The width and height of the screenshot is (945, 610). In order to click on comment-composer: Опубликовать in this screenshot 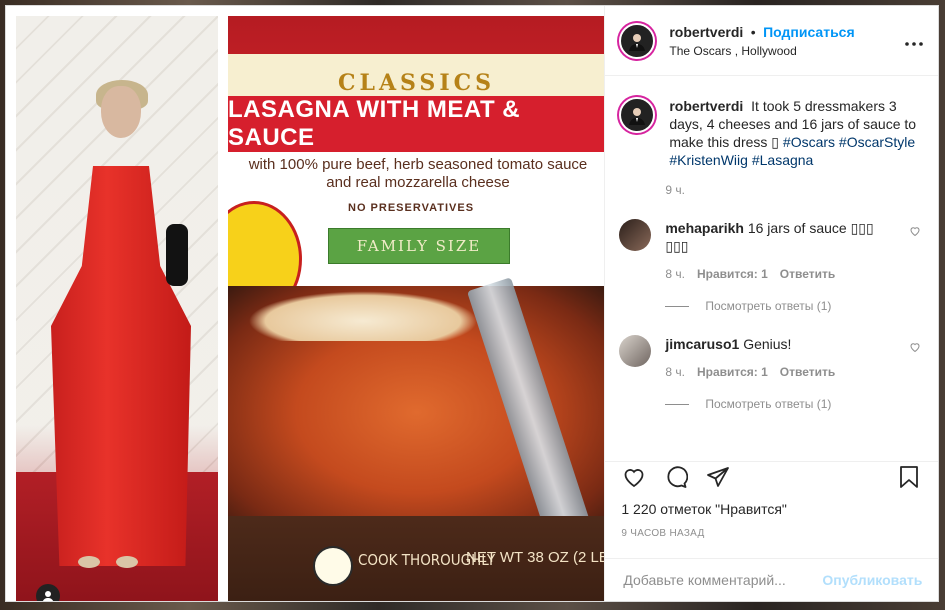, I will do `click(772, 579)`.